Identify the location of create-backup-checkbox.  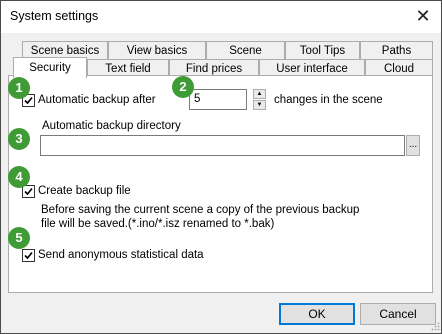
(28, 191).